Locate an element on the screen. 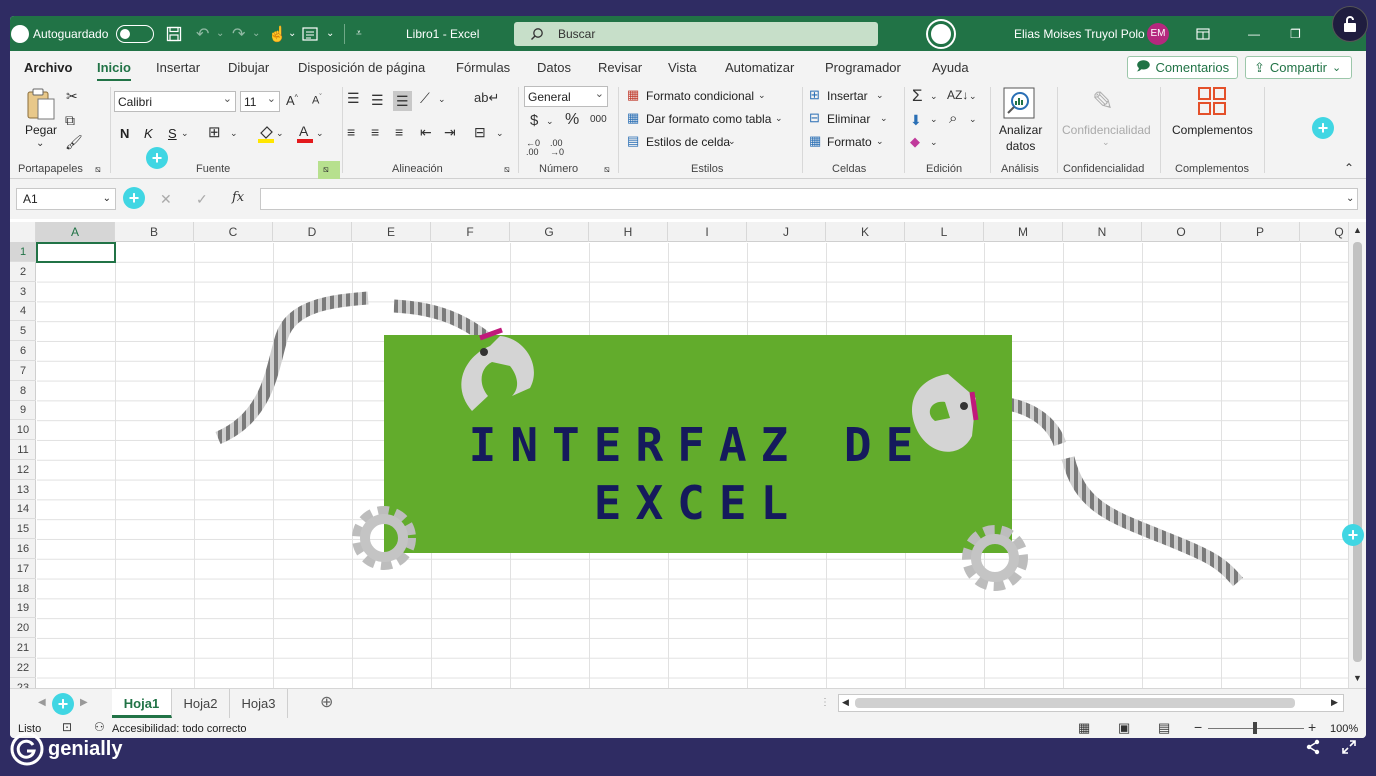 The height and width of the screenshot is (776, 1376). unlock-icon is located at coordinates (1350, 24).